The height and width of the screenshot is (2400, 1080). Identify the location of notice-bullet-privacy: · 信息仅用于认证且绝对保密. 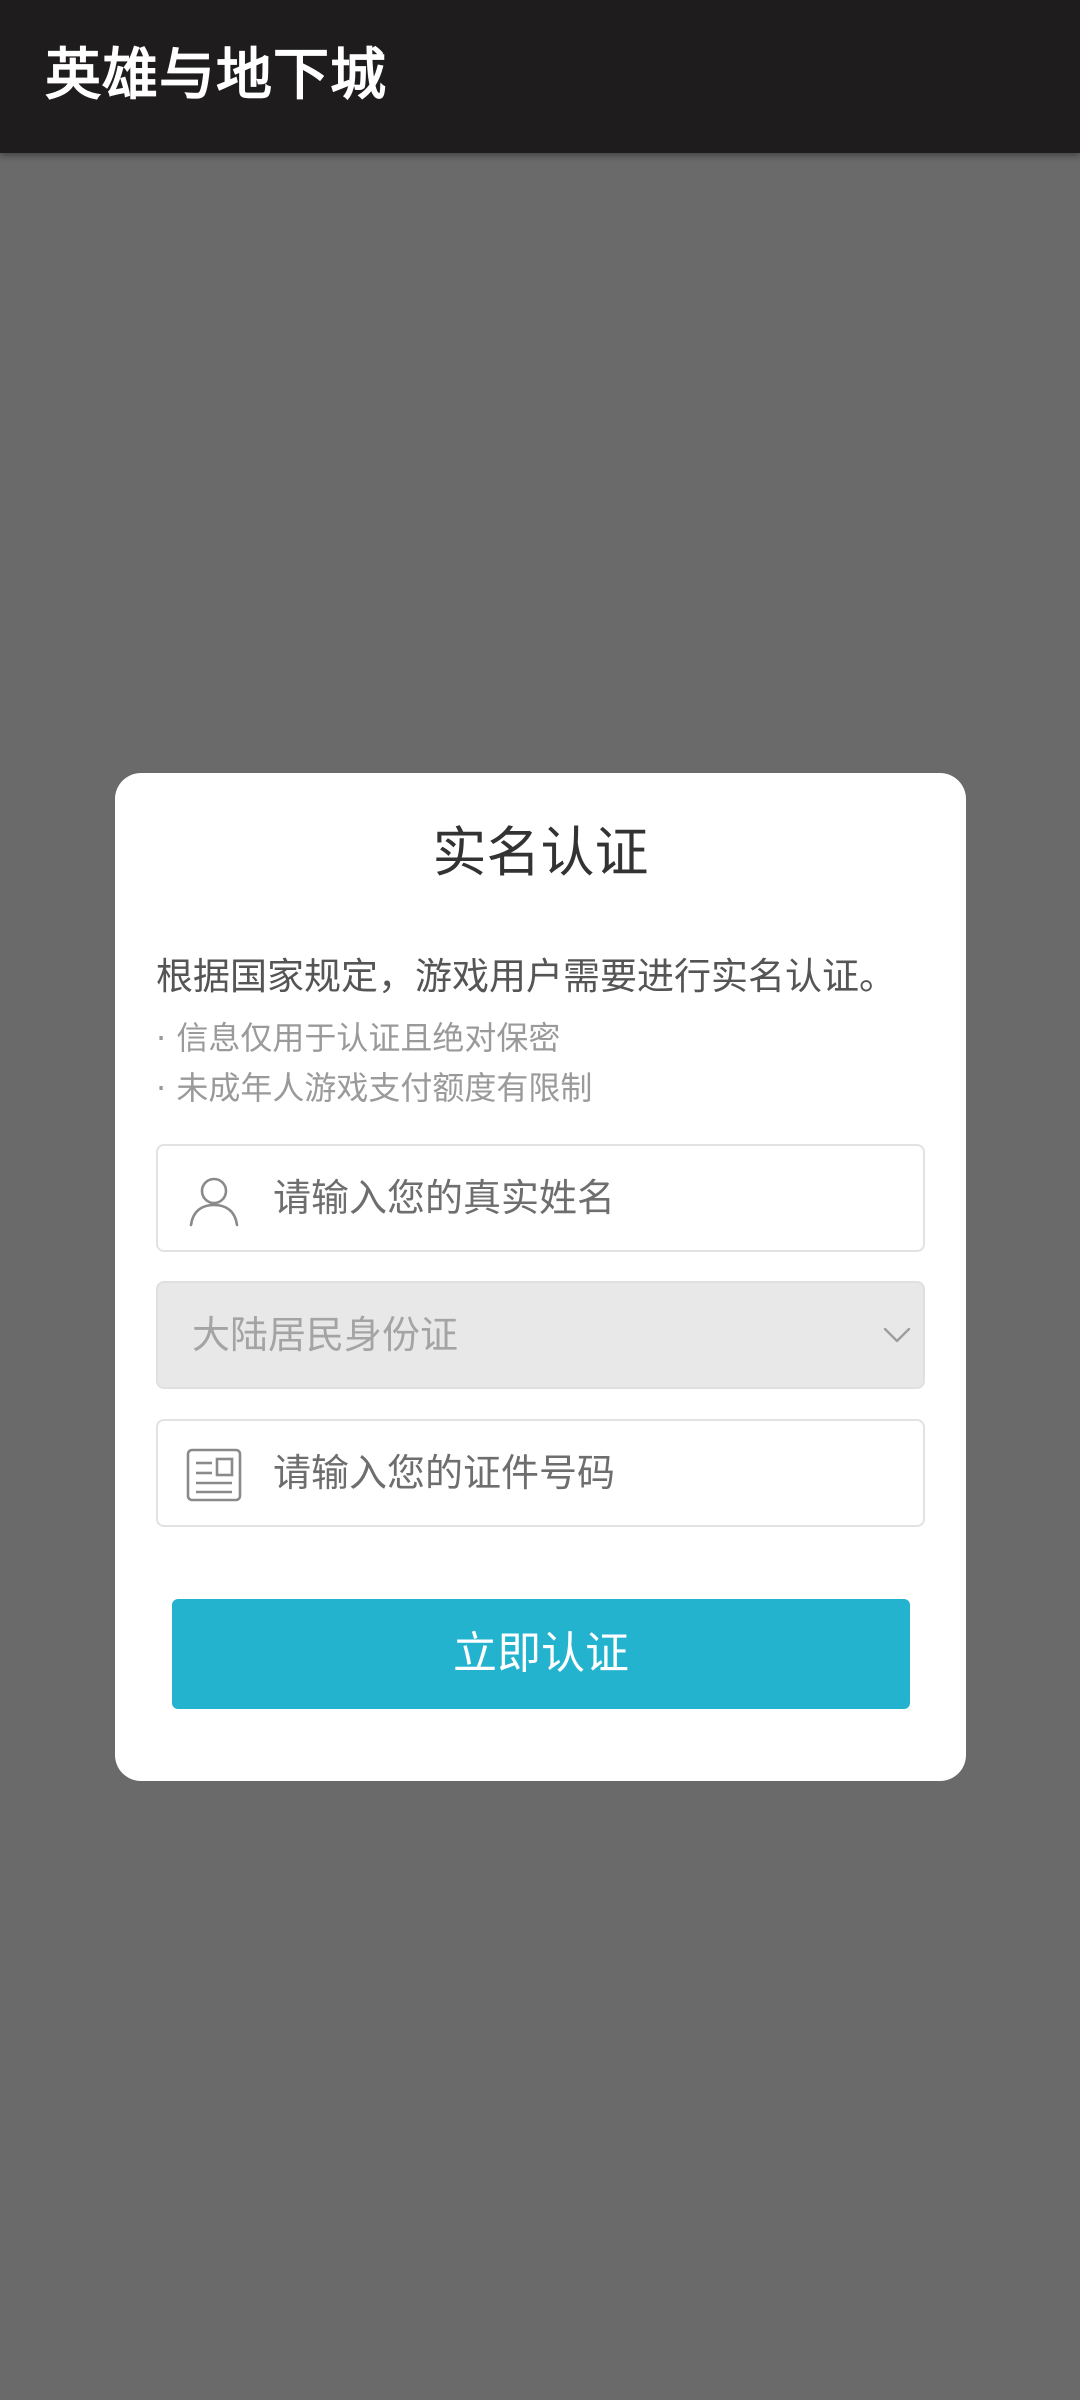
(358, 1038).